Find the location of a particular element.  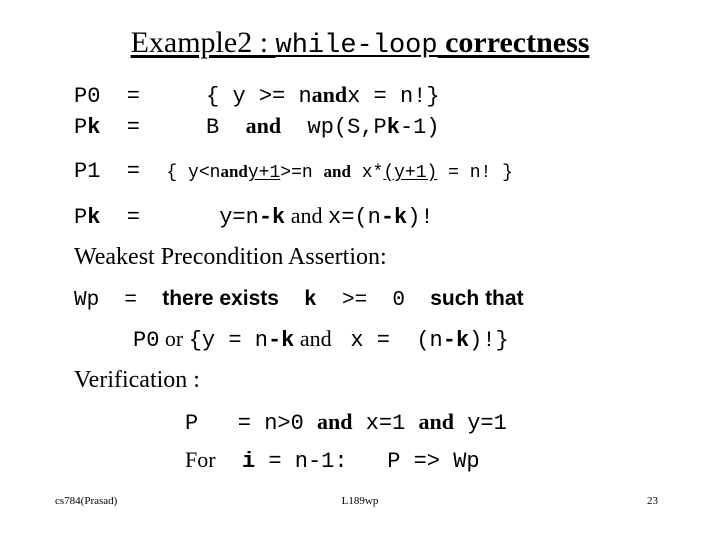

pv-equals: = is located at coordinates (231, 423).